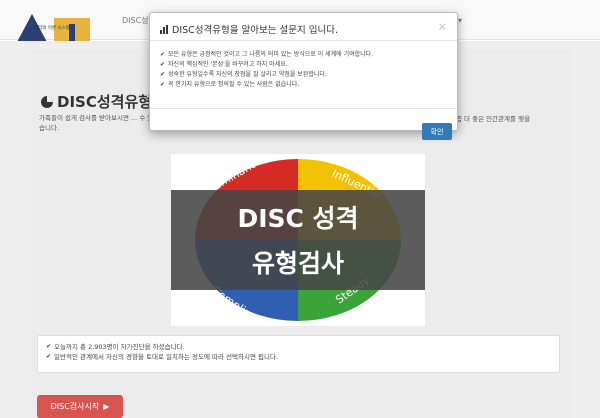 The image size is (600, 418). I want to click on pie-chart-icon, so click(47, 101).